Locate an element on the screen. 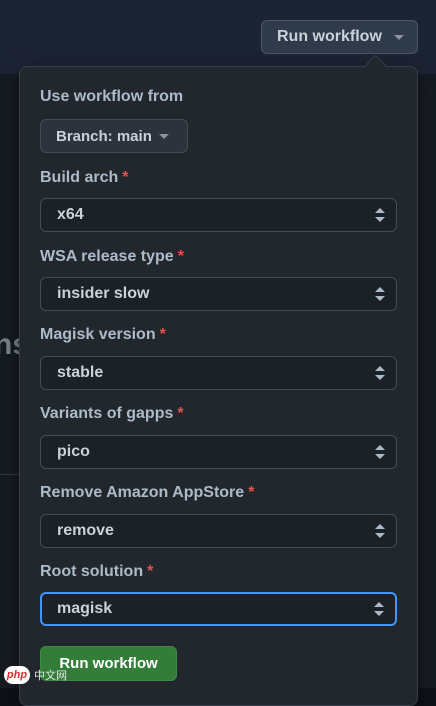 This screenshot has width=436, height=706. select-value: remove is located at coordinates (85, 530).